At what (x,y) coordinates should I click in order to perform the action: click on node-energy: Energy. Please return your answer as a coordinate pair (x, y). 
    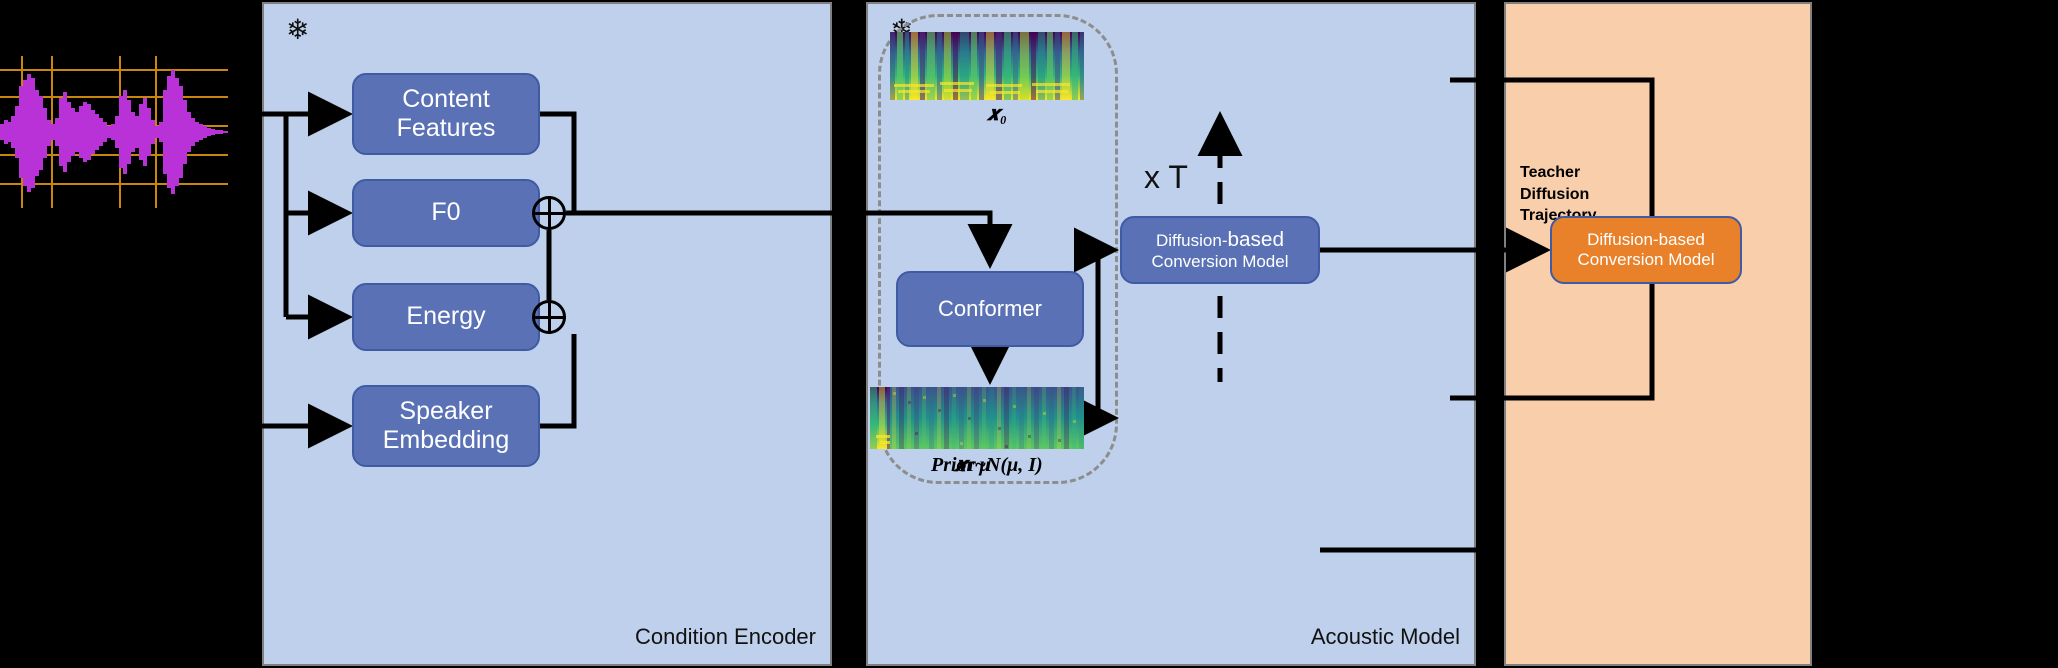
    Looking at the image, I should click on (446, 317).